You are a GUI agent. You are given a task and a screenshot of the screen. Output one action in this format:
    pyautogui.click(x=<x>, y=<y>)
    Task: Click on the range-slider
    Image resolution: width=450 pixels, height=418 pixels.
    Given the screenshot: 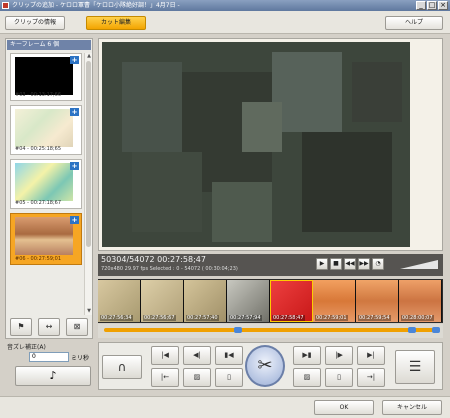 What is the action you would take?
    pyautogui.click(x=270, y=331)
    